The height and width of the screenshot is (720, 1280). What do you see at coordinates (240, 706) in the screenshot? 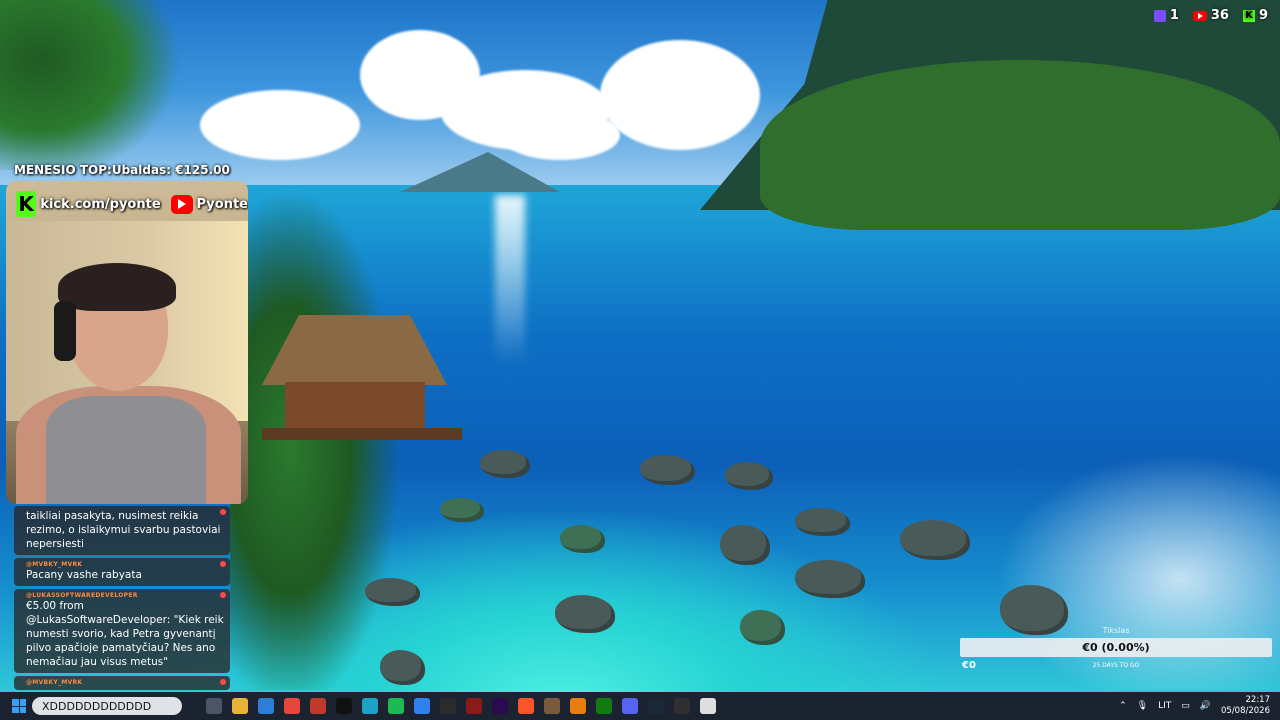
I see `file-explorer-icon` at bounding box center [240, 706].